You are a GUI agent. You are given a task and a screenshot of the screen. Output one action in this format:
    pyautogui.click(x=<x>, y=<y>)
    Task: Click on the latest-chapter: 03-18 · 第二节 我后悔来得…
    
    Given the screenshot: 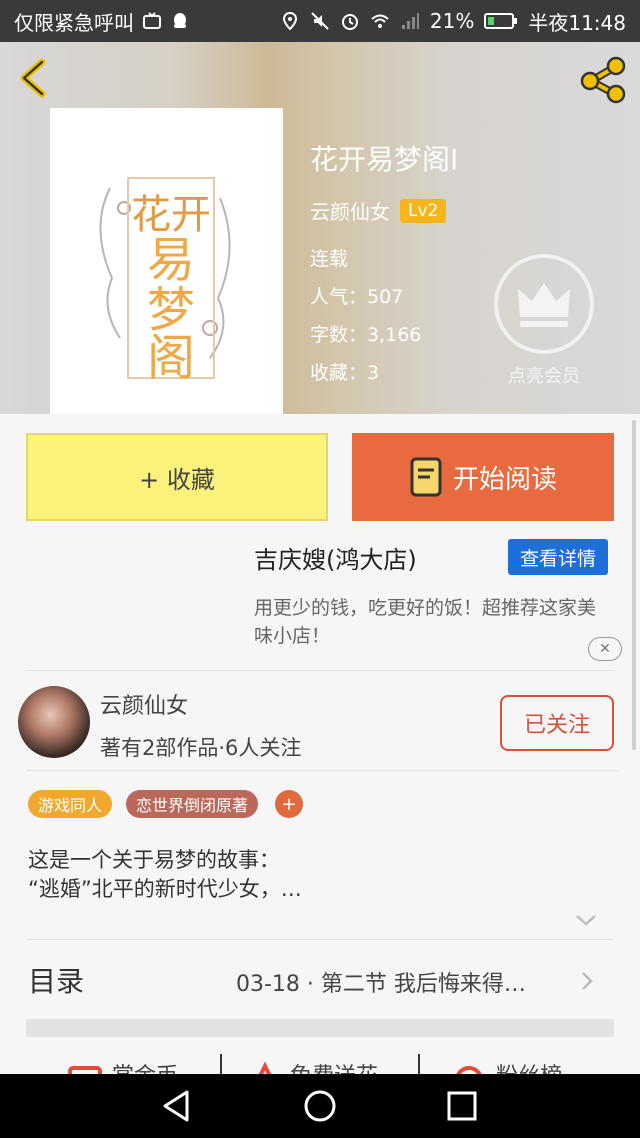 What is the action you would take?
    pyautogui.click(x=381, y=982)
    